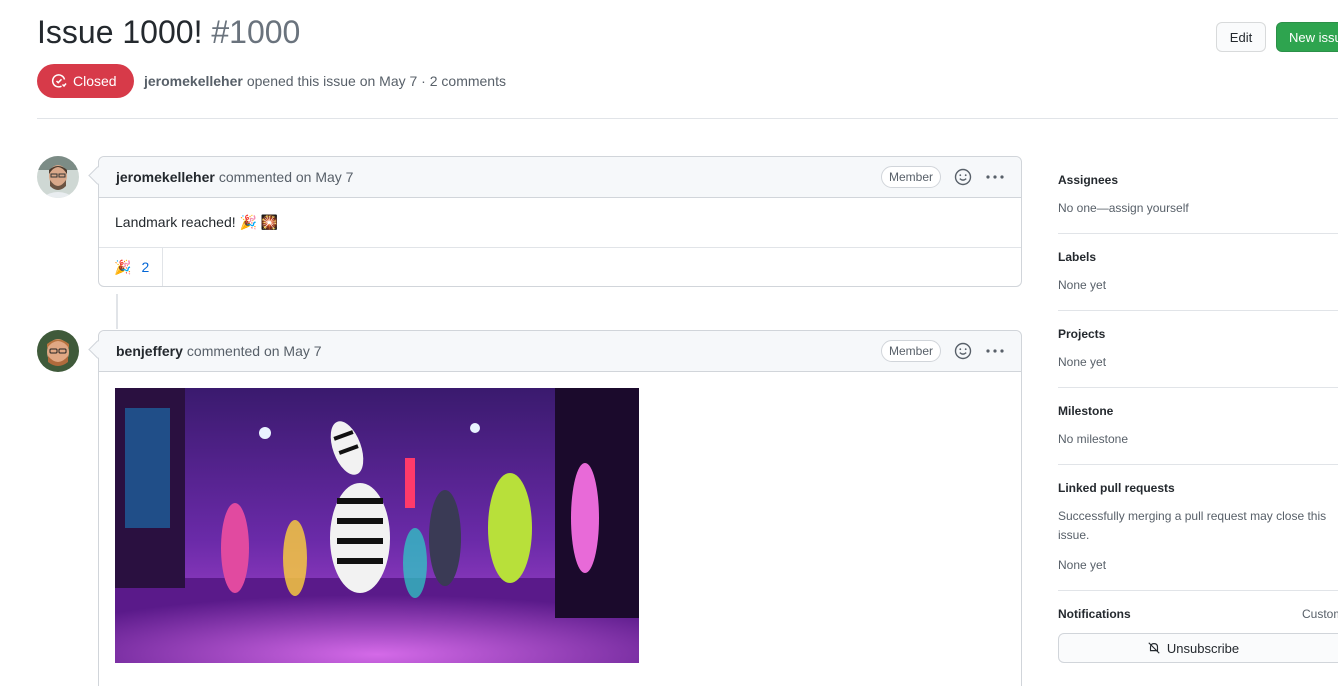  Describe the element at coordinates (145, 267) in the screenshot. I see `reaction-count: 2` at that location.